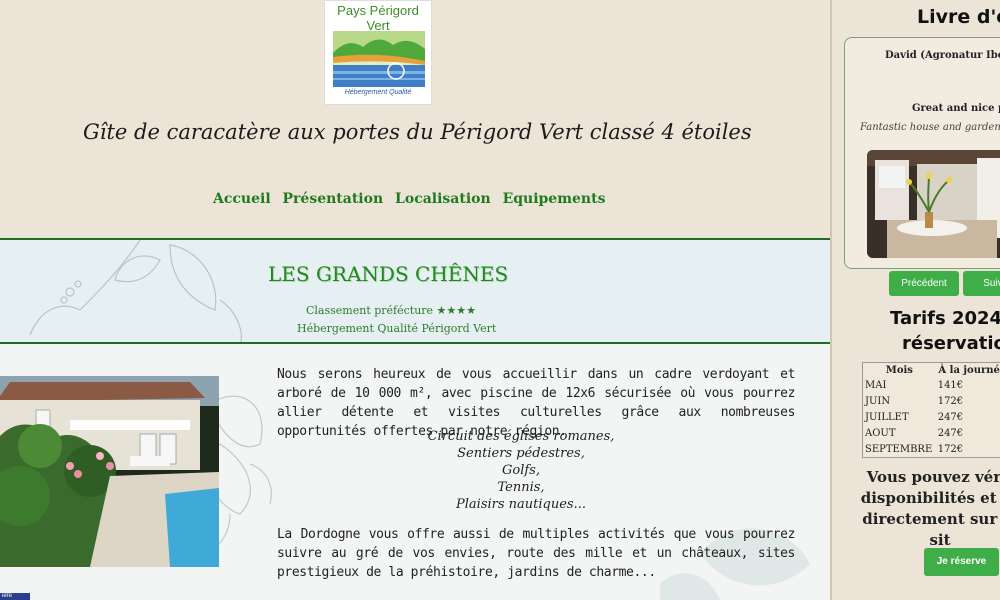 This screenshot has width=1000, height=600. I want to click on house-pool-image-icon, so click(109, 471).